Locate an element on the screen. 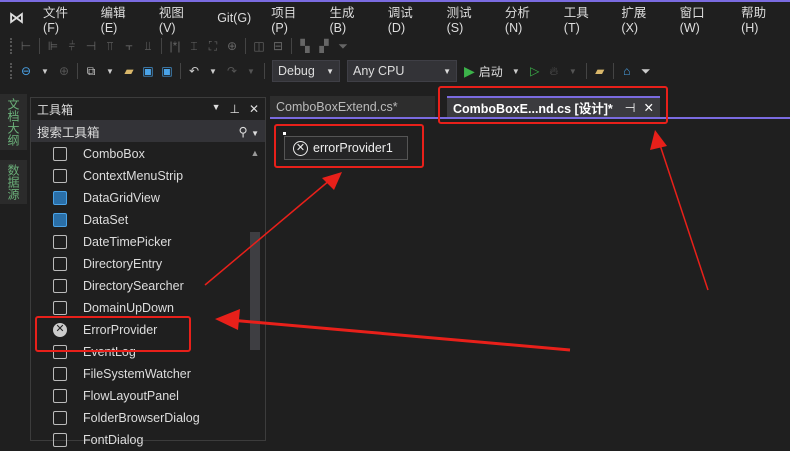 The image size is (790, 451). arrow-to-designer-tab is located at coordinates (684, 217).